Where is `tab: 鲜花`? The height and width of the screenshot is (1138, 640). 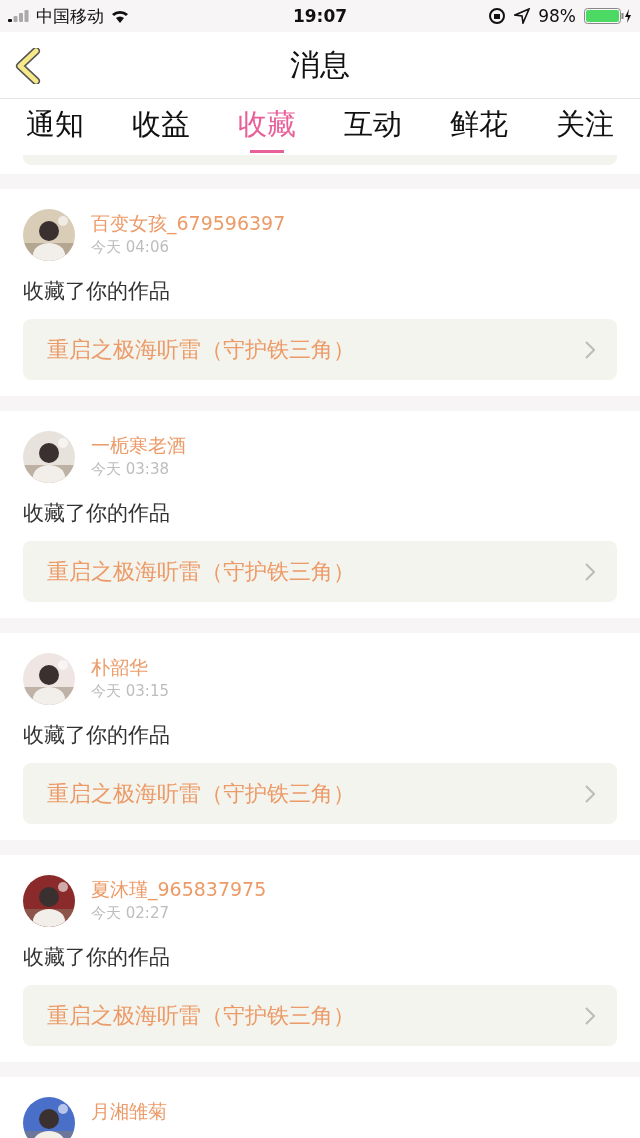
tab: 鲜花 is located at coordinates (479, 127).